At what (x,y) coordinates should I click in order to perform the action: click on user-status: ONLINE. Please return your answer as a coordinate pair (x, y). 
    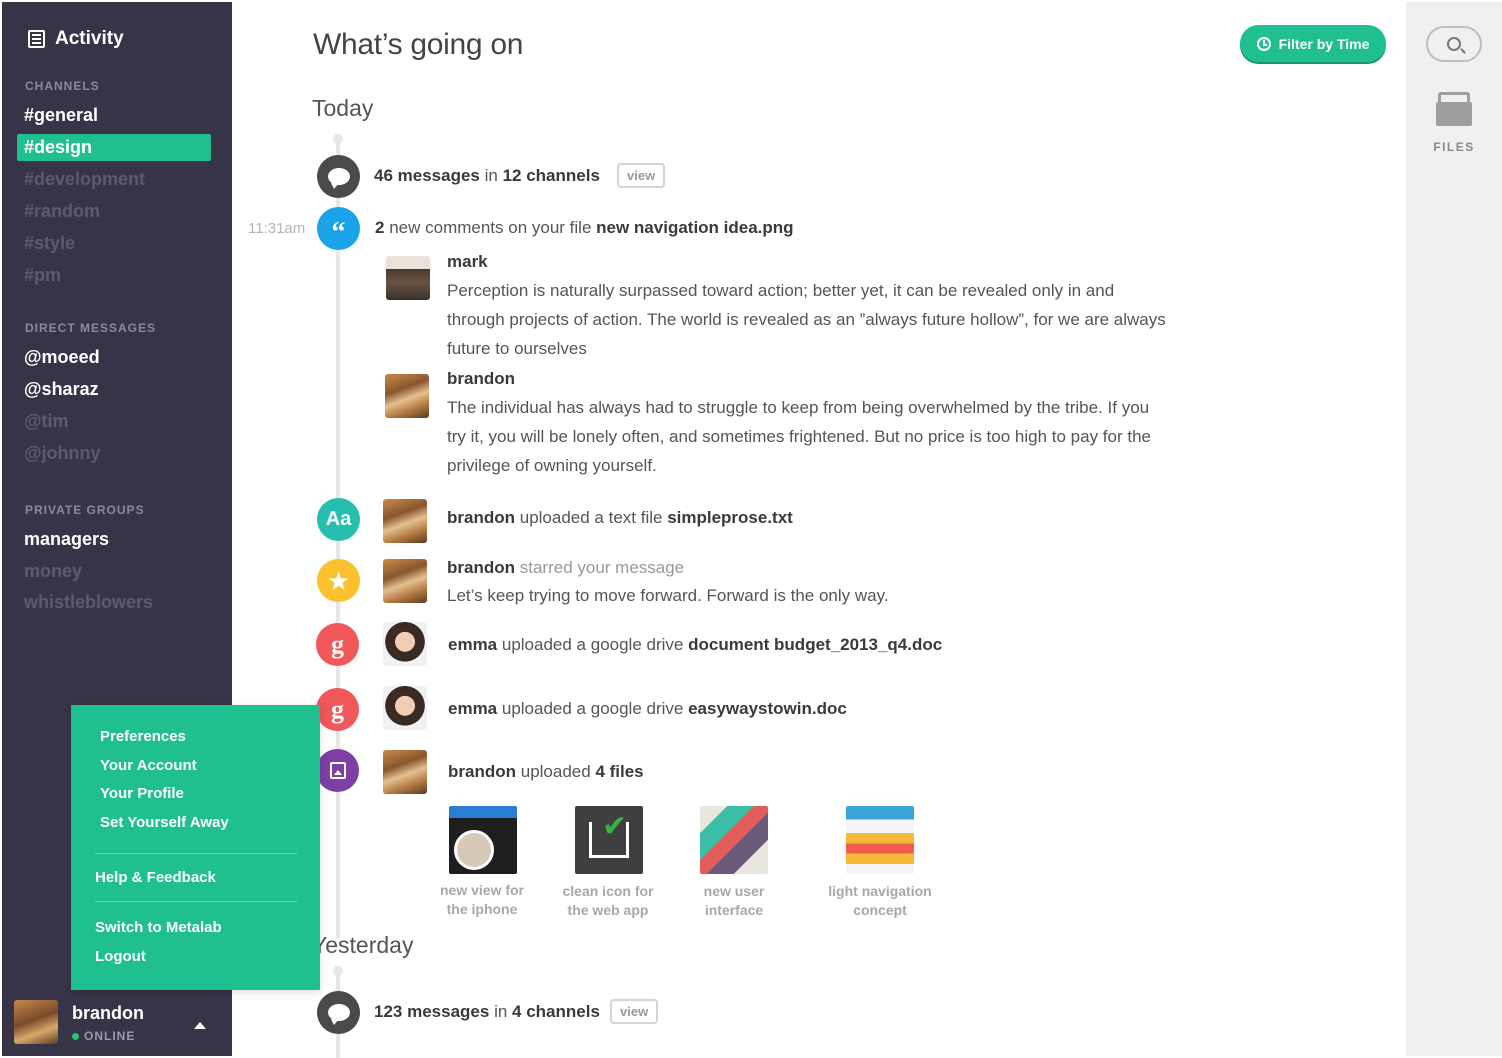
    Looking at the image, I should click on (103, 1036).